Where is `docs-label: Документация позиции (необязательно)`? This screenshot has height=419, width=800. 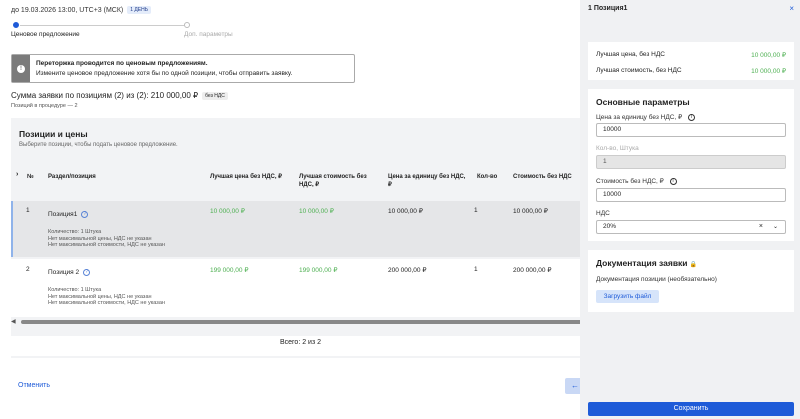
docs-label: Документация позиции (необязательно) is located at coordinates (656, 279).